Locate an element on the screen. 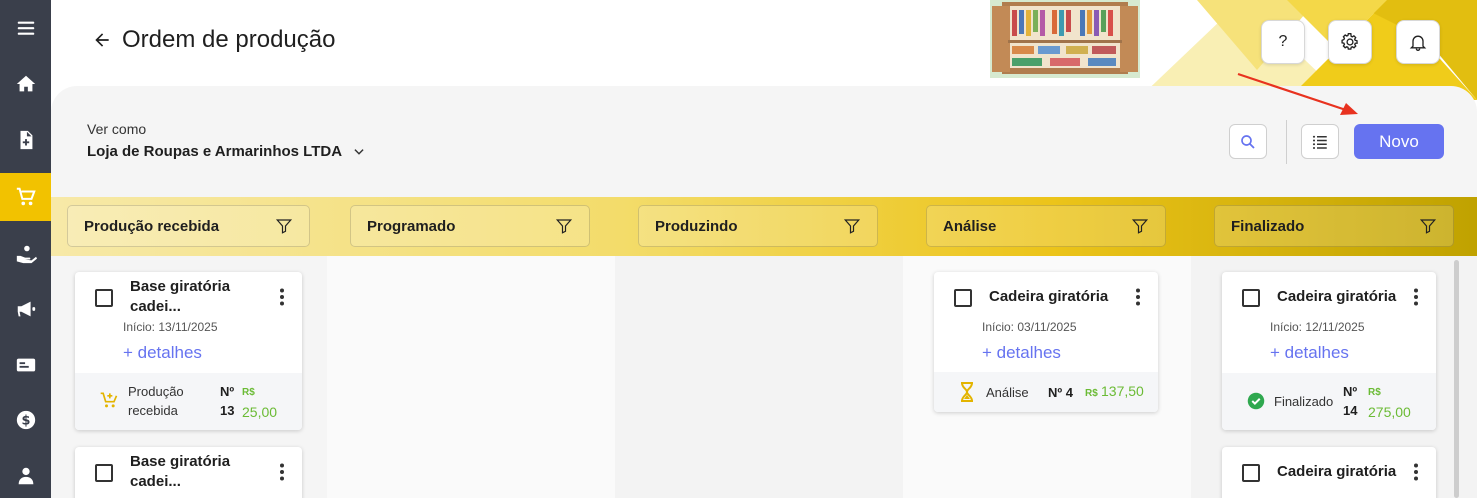  back-arrow-icon is located at coordinates (102, 40).